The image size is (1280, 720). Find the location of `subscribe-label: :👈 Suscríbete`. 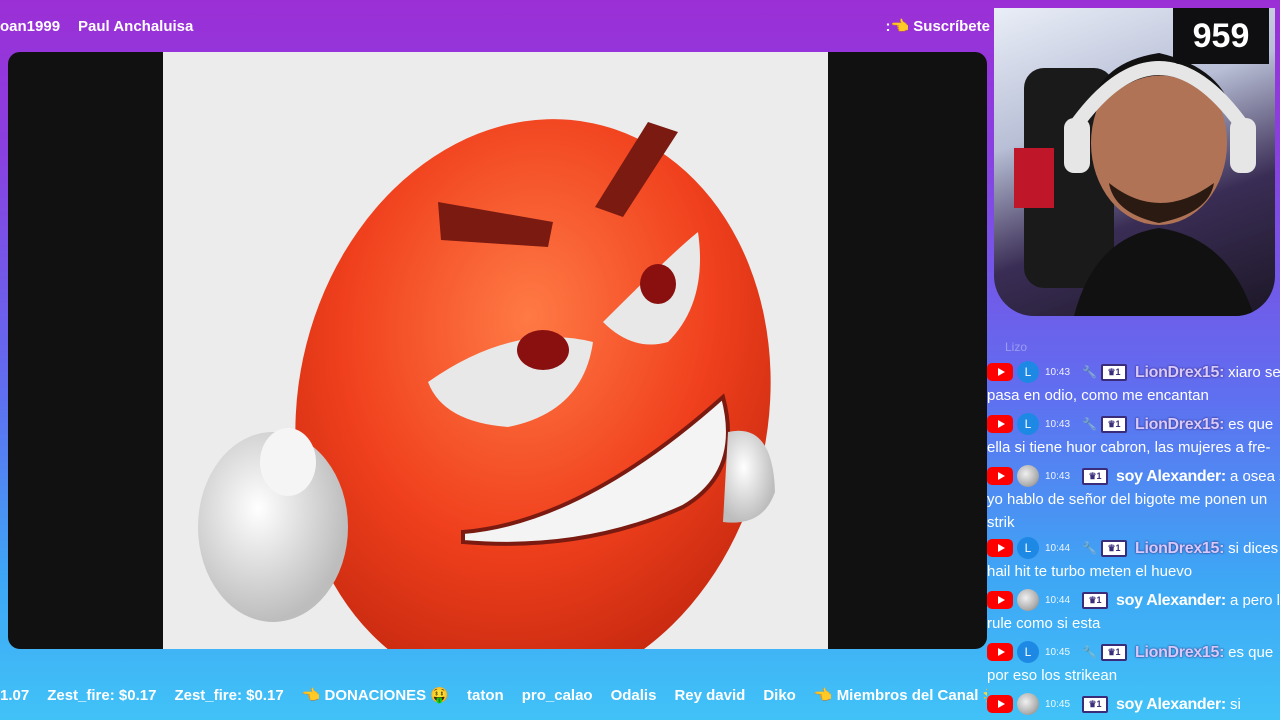

subscribe-label: :👈 Suscríbete is located at coordinates (937, 26).